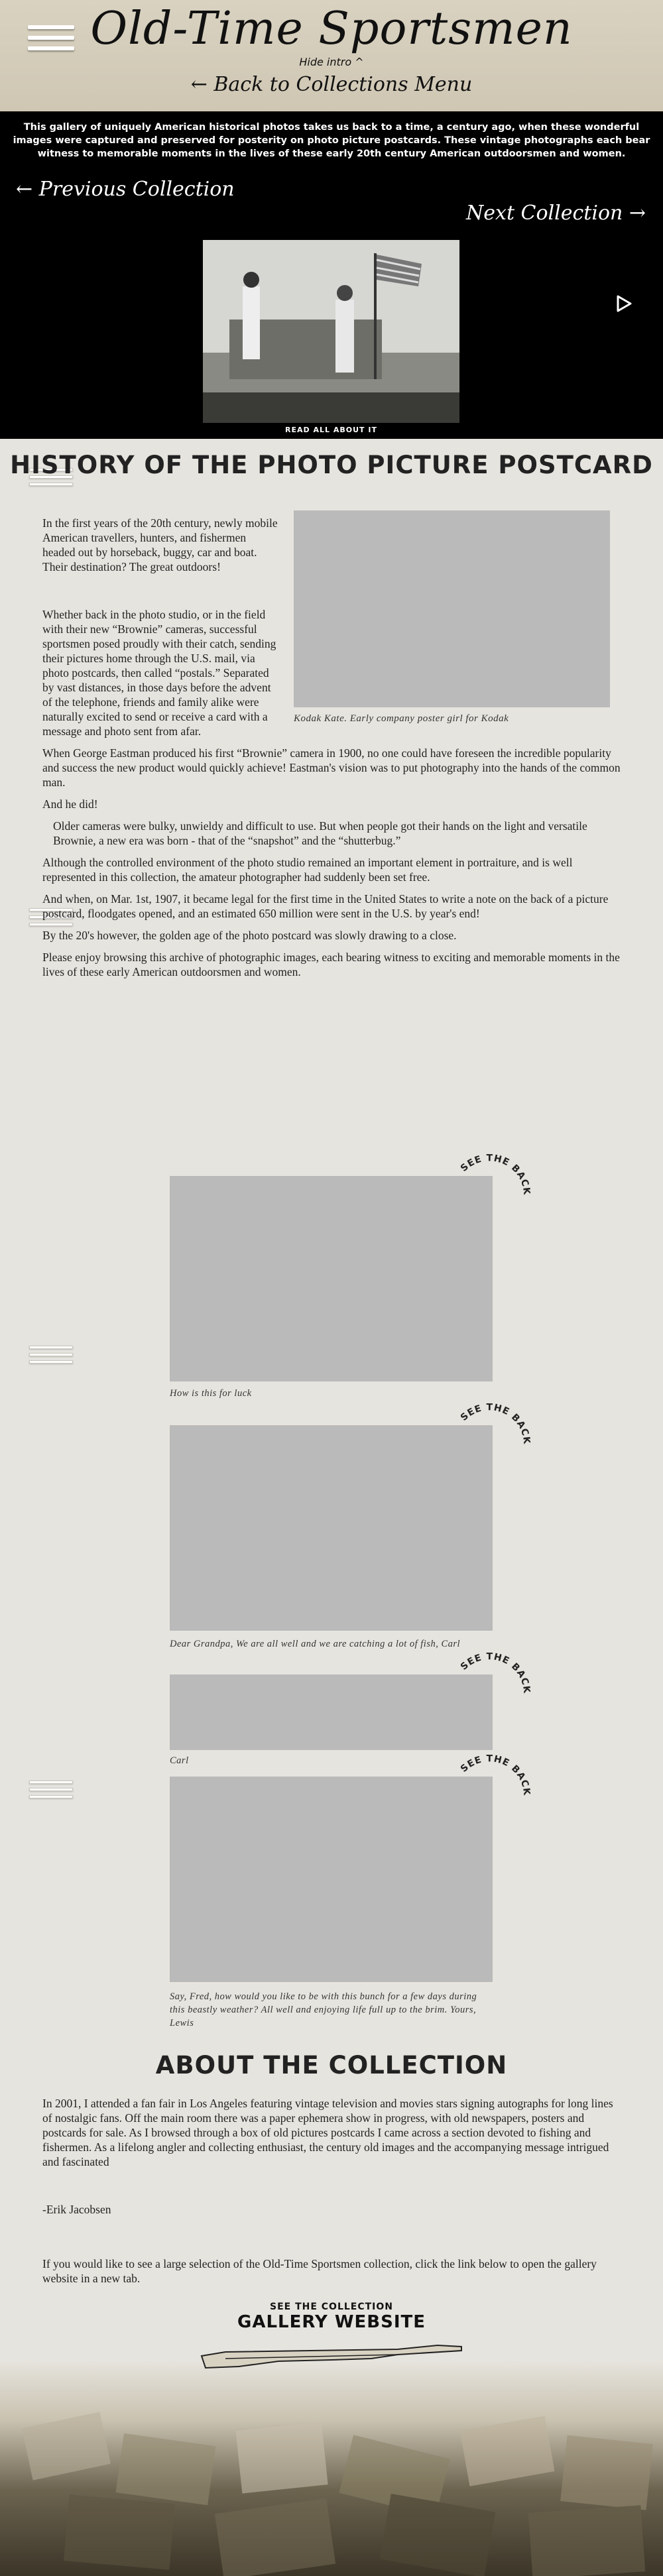 The width and height of the screenshot is (663, 2576). Describe the element at coordinates (76, 2209) in the screenshot. I see `about-signature: -Erik Jacobsen` at that location.